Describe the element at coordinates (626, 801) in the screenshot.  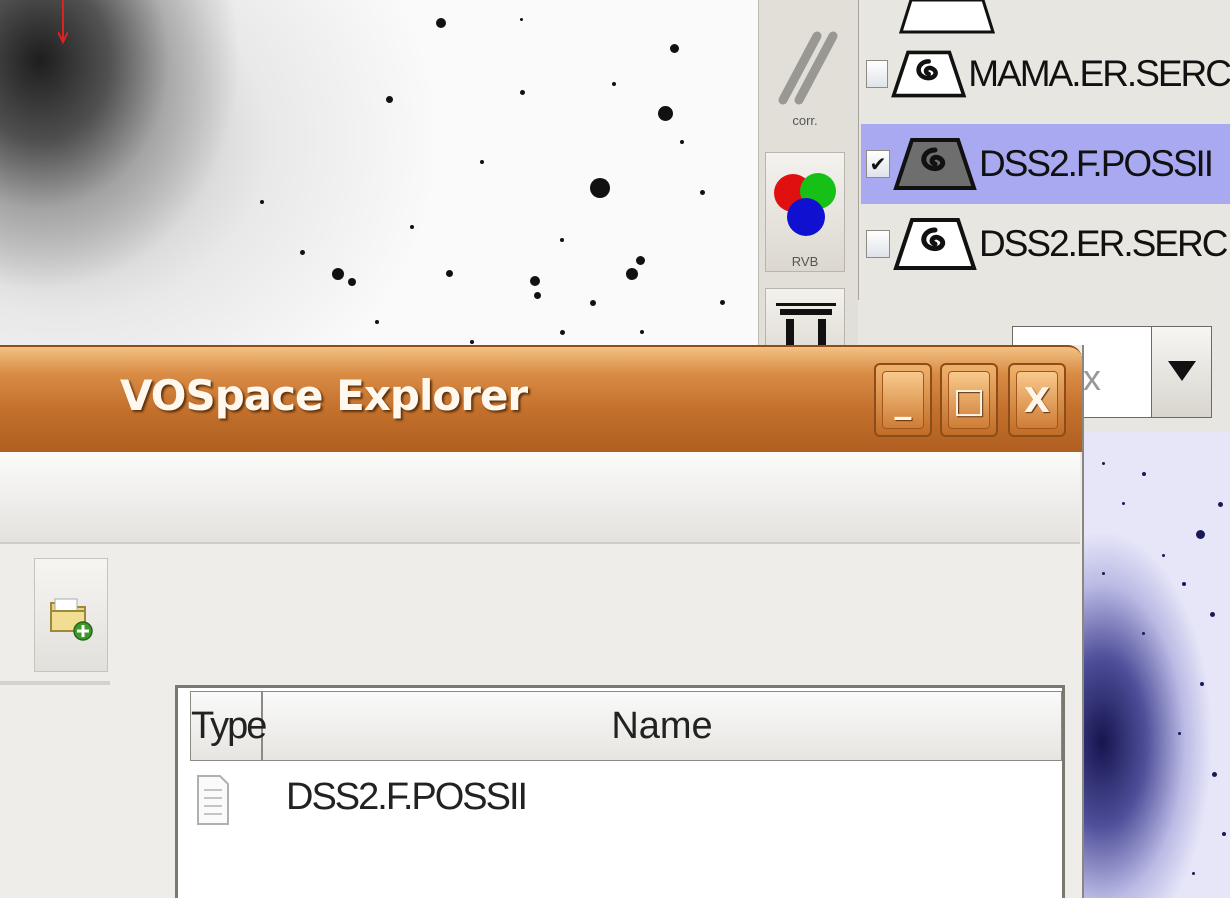
I see `table-row: DSS2.F.POSSII` at that location.